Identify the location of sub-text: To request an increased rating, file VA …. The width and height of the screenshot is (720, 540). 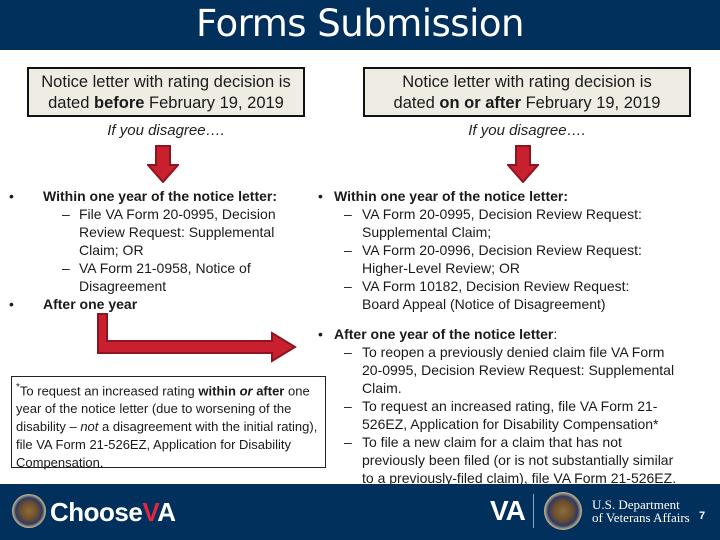
(510, 415).